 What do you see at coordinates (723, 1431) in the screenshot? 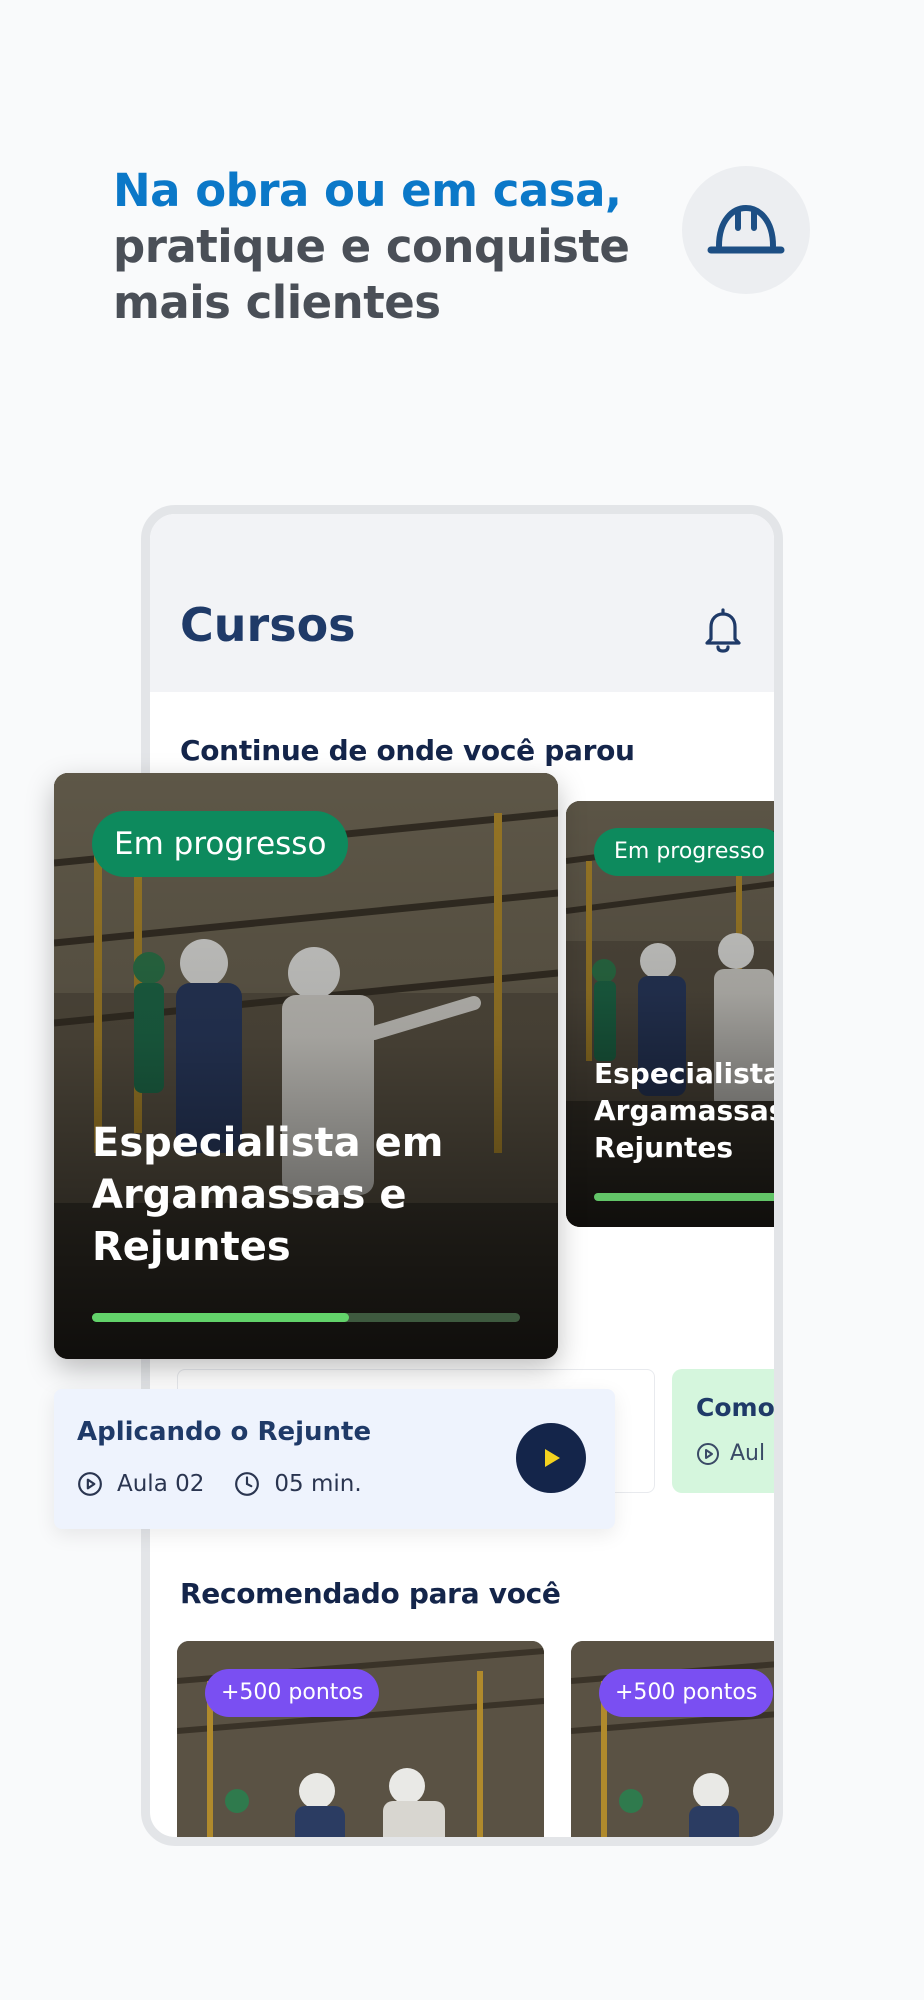
I see `lesson-card-next: Como Aul` at bounding box center [723, 1431].